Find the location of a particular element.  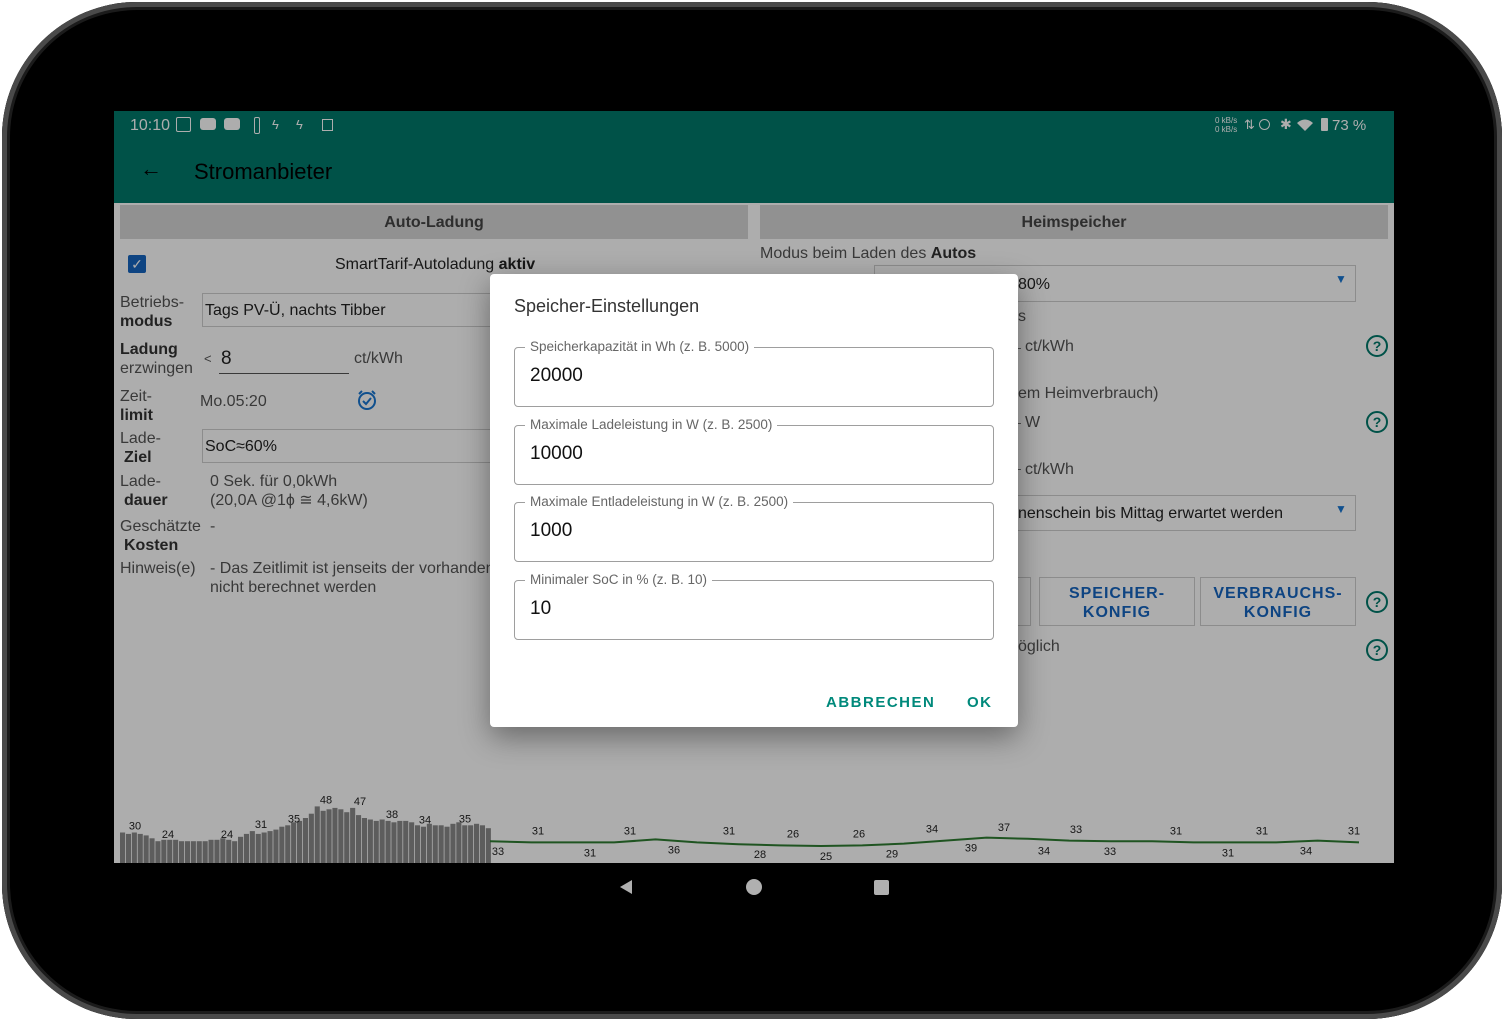

max-ladeleistung-label: Maximale Ladeleistung in W (z. B. 2500) is located at coordinates (651, 424).